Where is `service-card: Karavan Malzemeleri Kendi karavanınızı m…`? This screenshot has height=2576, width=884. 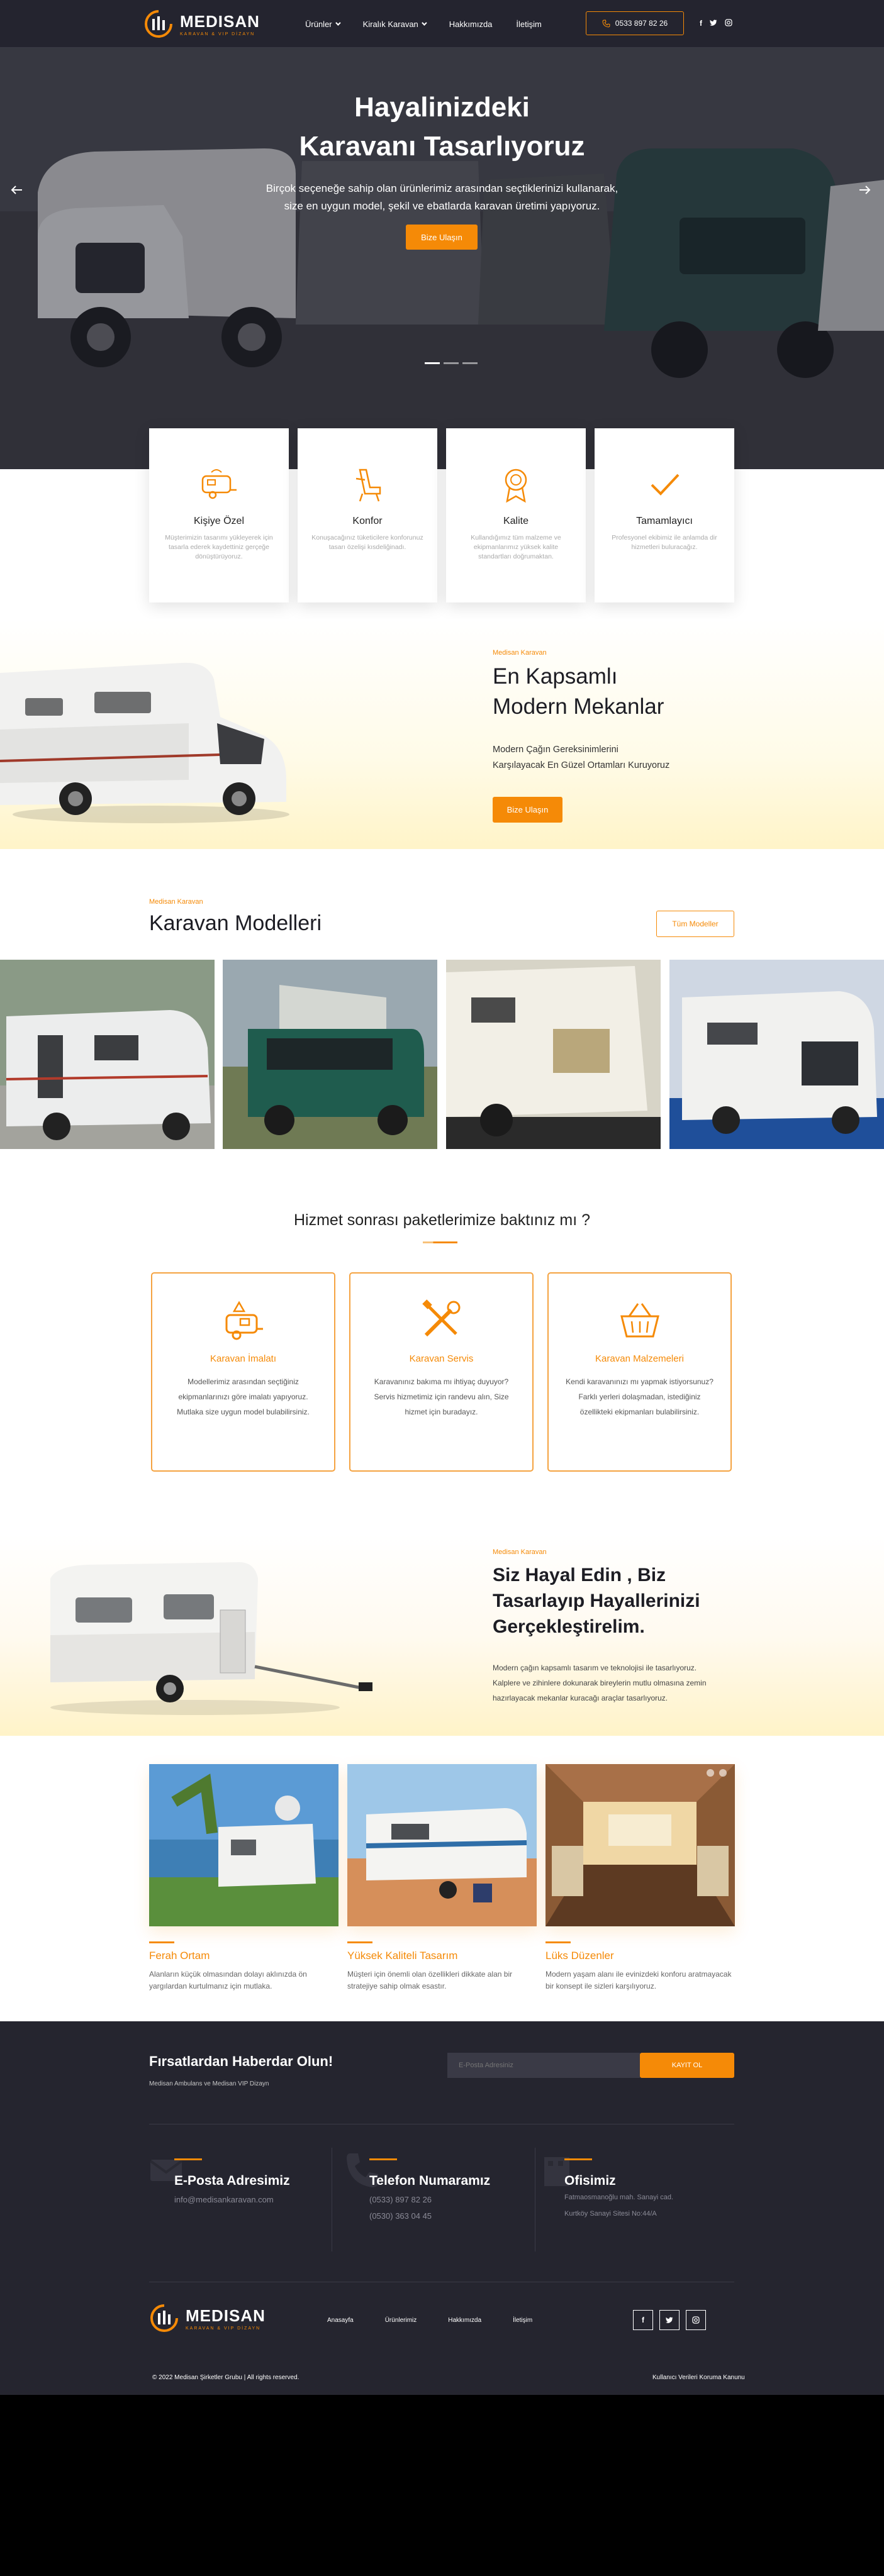
service-card: Karavan Malzemeleri Kendi karavanınızı m… is located at coordinates (639, 1372).